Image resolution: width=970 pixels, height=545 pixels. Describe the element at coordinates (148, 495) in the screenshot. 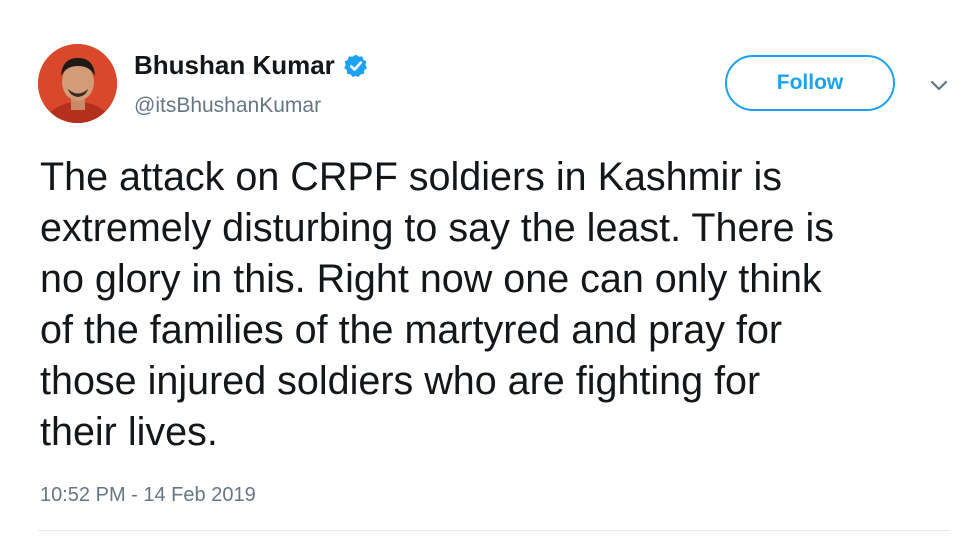

I see `tweet-timestamp: 10:52 PM - 14 Feb 2019` at that location.